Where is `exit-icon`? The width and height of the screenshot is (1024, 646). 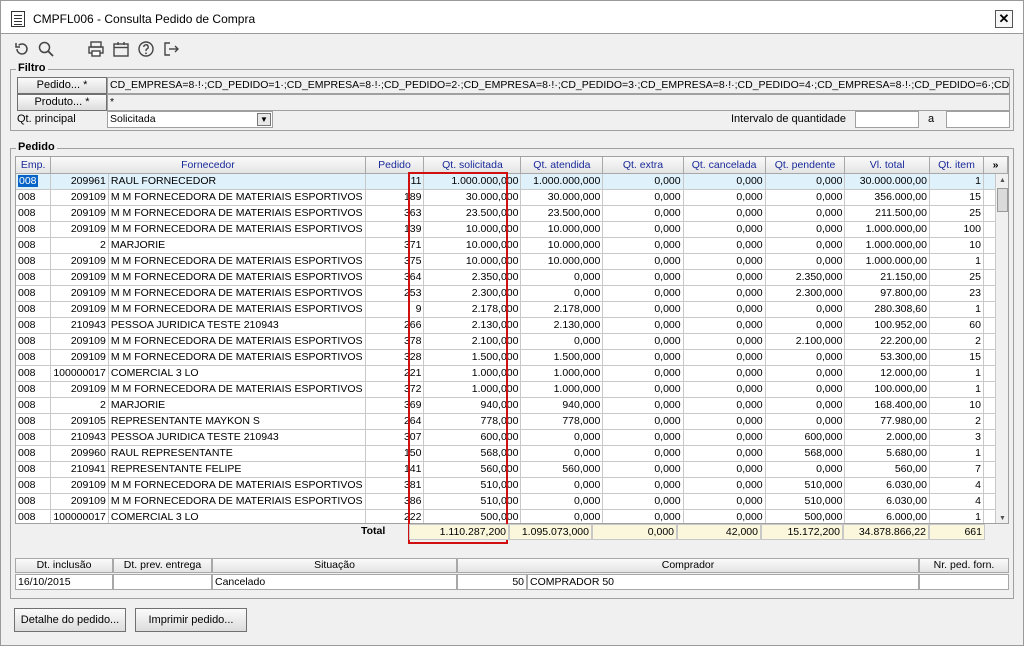 exit-icon is located at coordinates (171, 49).